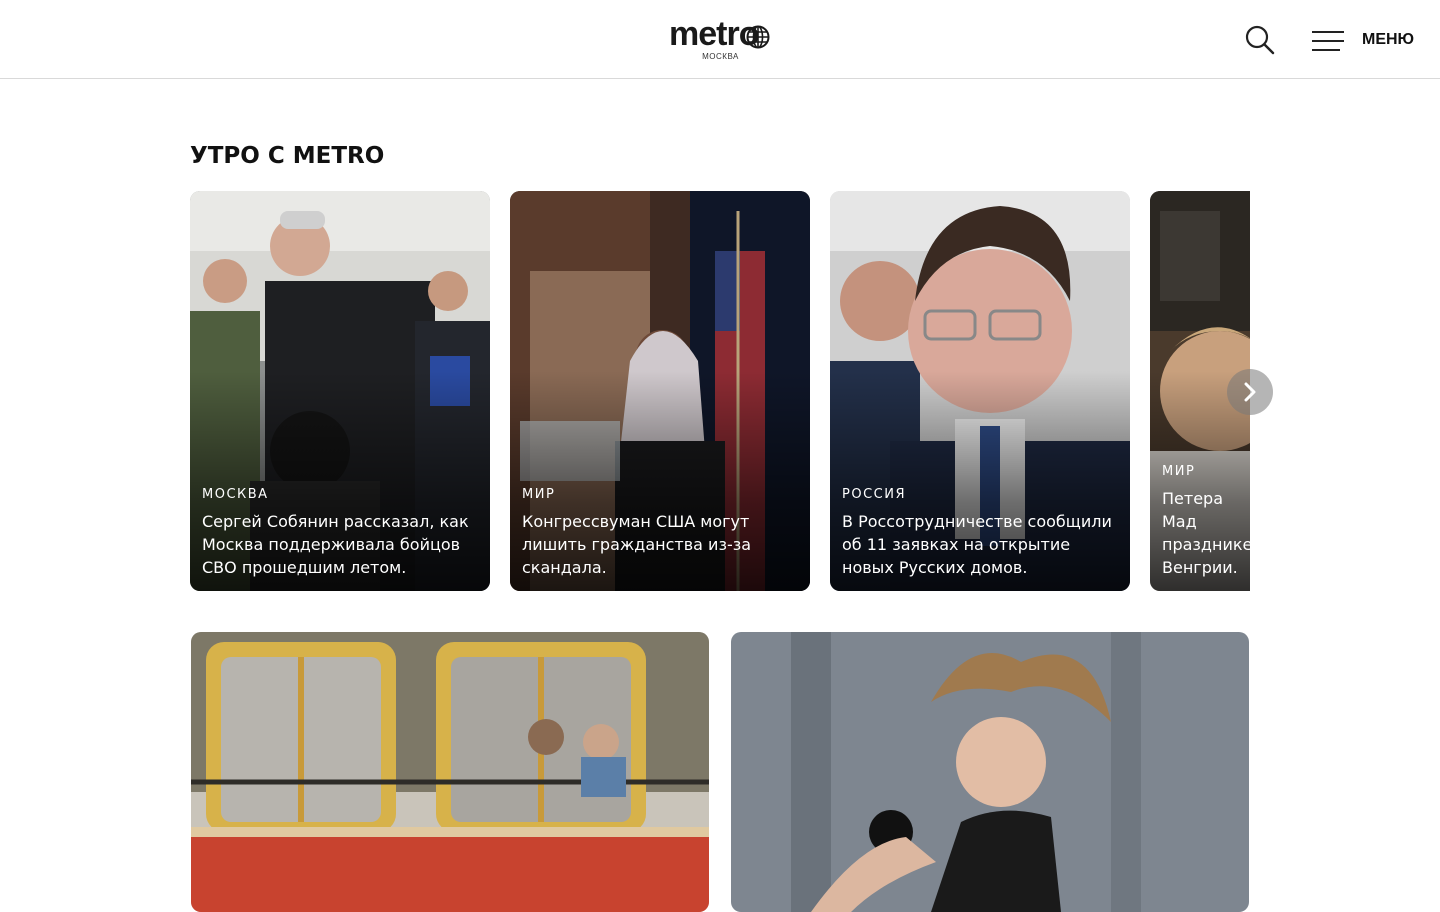 The height and width of the screenshot is (912, 1440). Describe the element at coordinates (287, 156) in the screenshot. I see `section-title: УТРО С METRO` at that location.